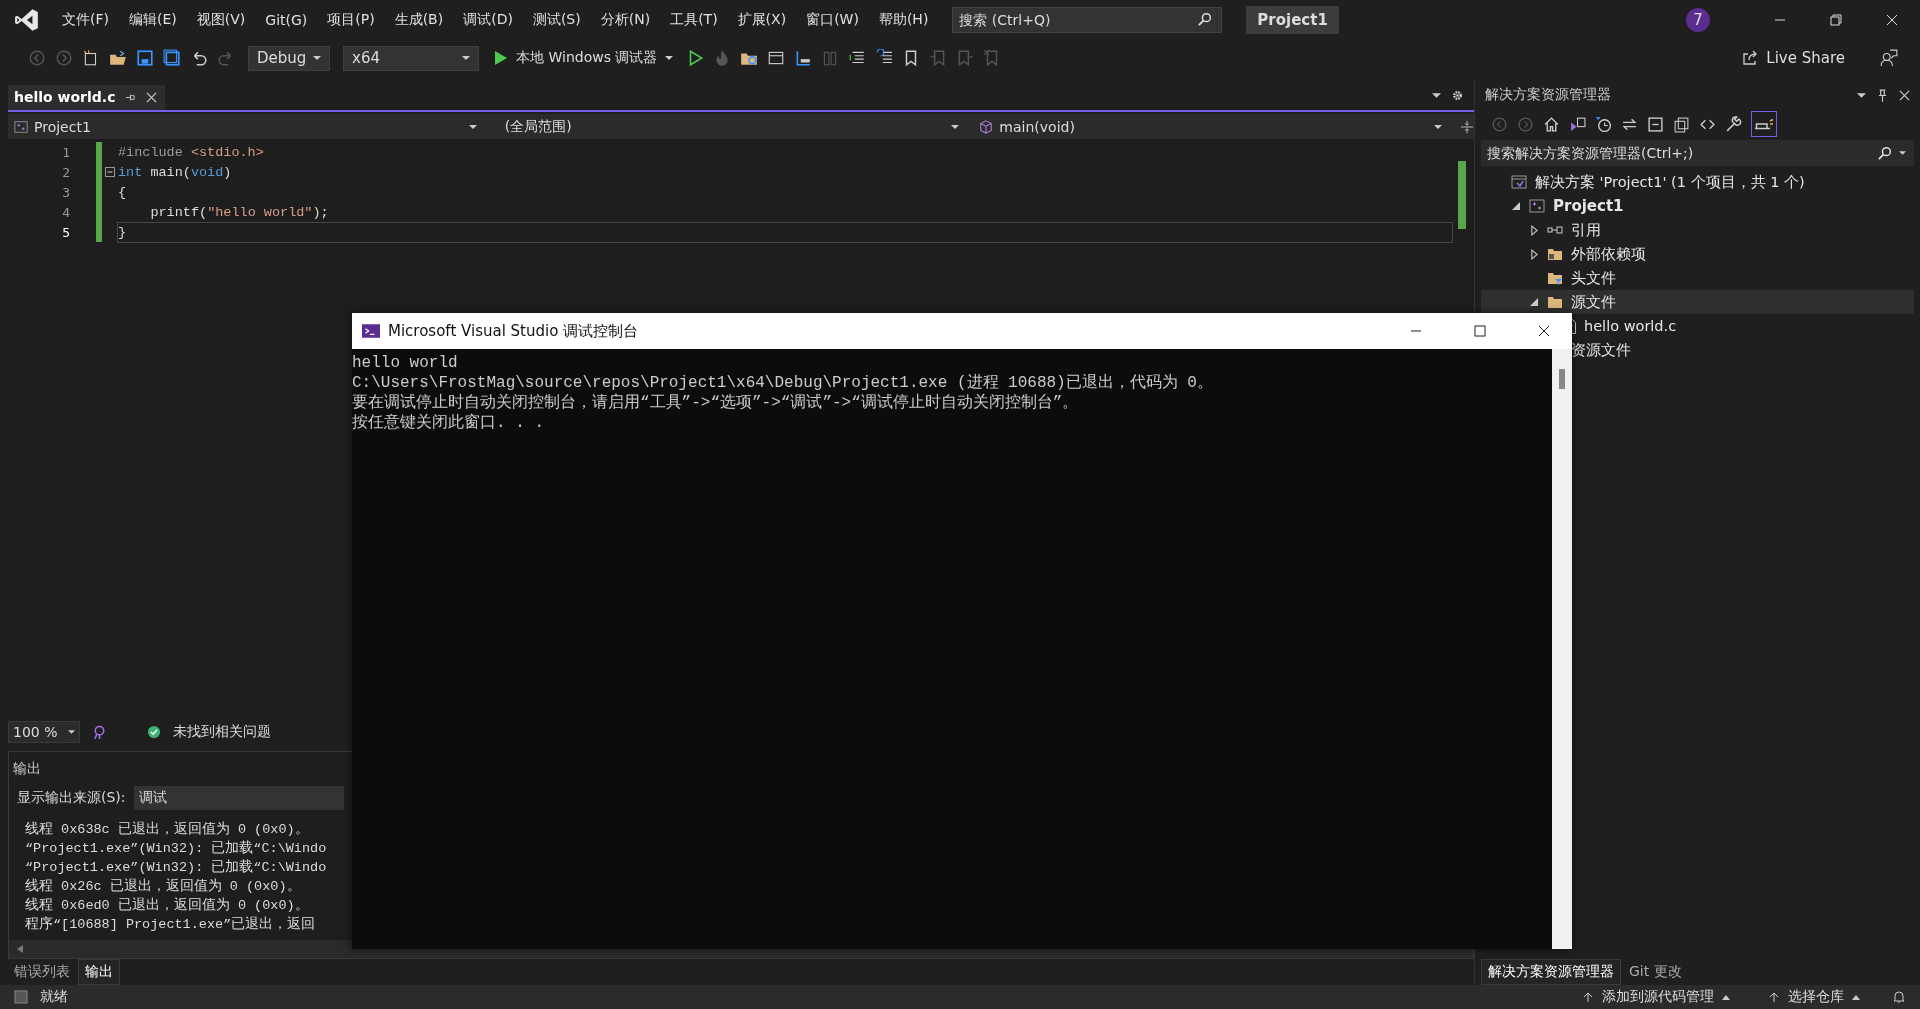 The image size is (1920, 1009). I want to click on panel-tab: 输出, so click(99, 972).